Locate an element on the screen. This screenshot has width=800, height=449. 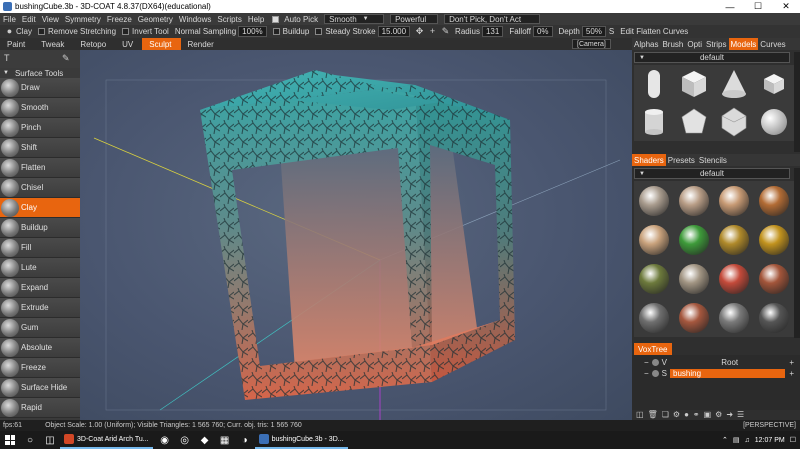
start-button is located at coordinates (10, 440).